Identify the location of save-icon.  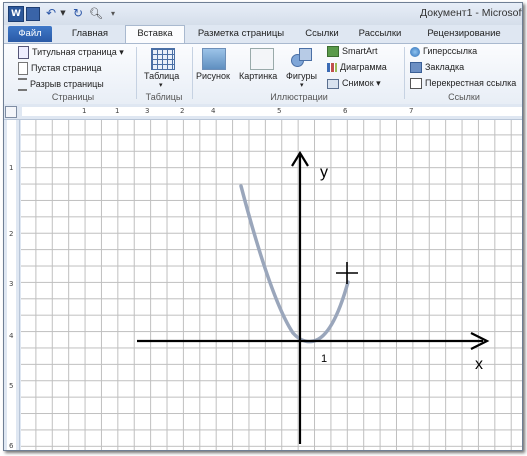
(33, 14).